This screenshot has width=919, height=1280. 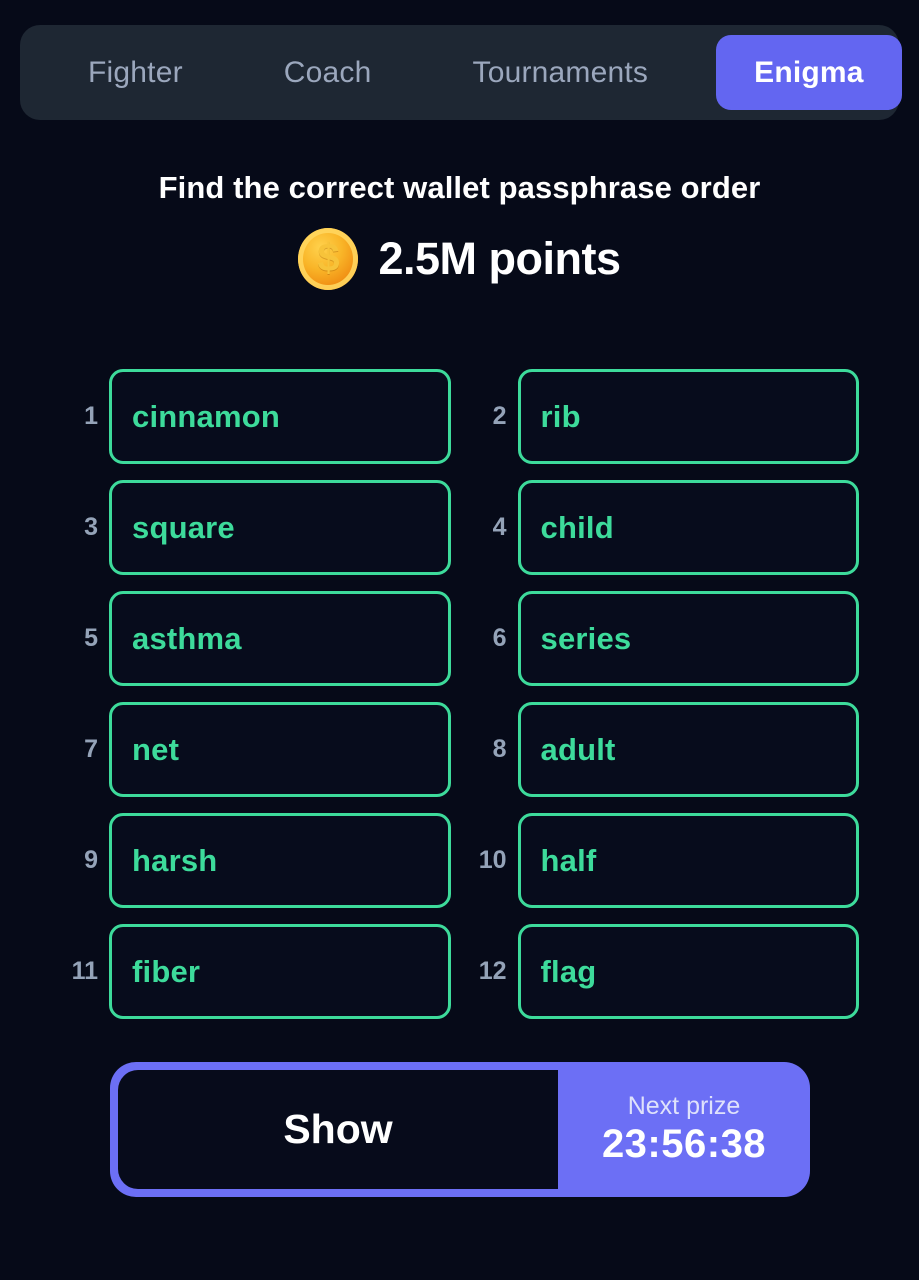 I want to click on points-amount: 2.5M points, so click(x=499, y=258).